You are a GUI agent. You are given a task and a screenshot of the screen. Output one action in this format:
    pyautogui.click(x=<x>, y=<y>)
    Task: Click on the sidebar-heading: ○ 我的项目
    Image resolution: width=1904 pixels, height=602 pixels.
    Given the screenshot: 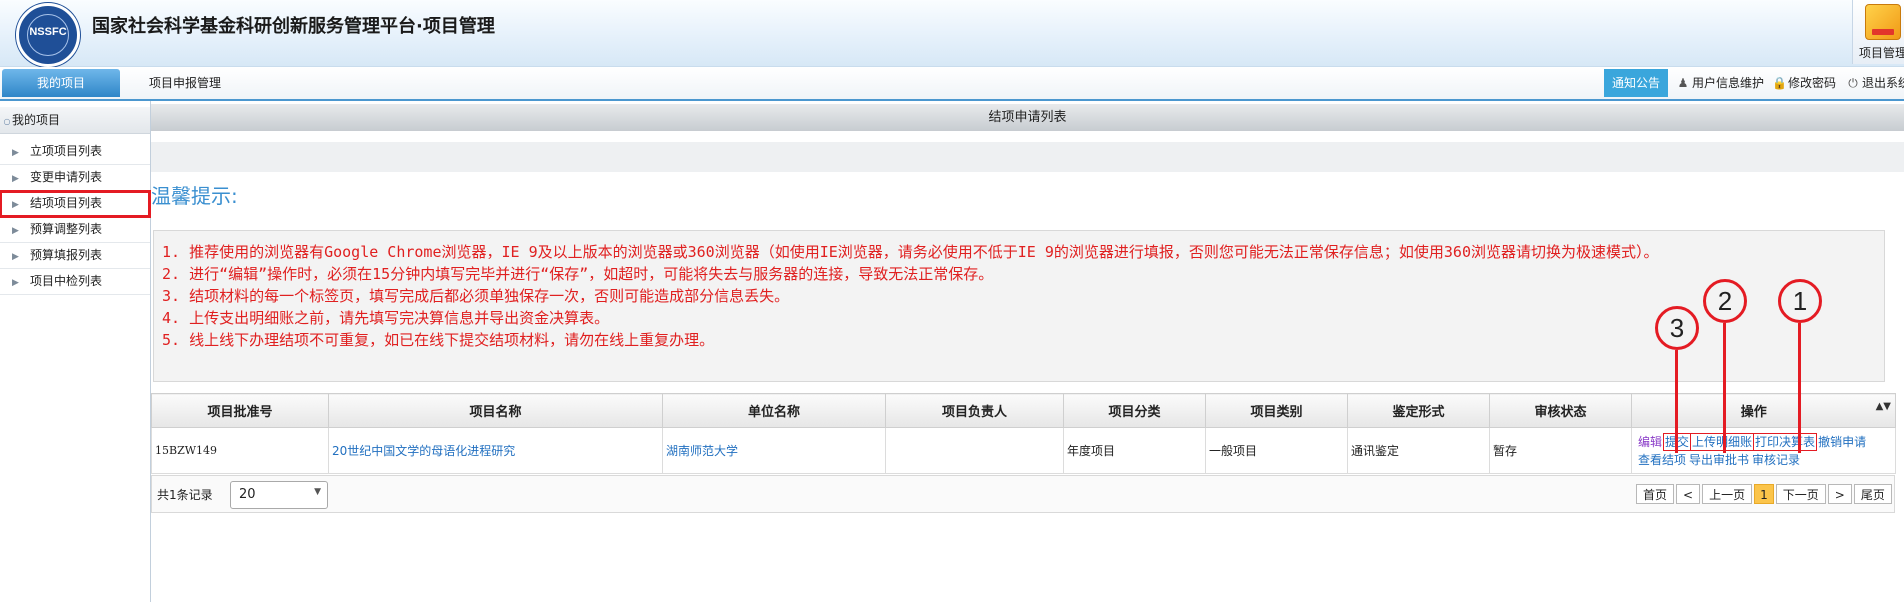 What is the action you would take?
    pyautogui.click(x=75, y=120)
    